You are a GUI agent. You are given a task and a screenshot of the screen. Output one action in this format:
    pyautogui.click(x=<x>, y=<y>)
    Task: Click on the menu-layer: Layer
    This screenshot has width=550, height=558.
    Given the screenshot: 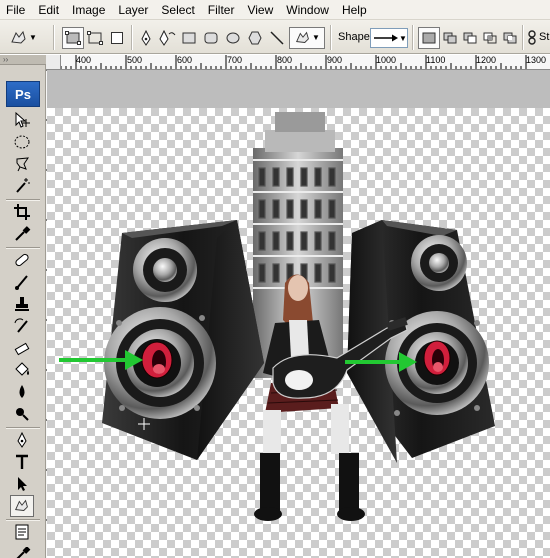 What is the action you would take?
    pyautogui.click(x=133, y=10)
    